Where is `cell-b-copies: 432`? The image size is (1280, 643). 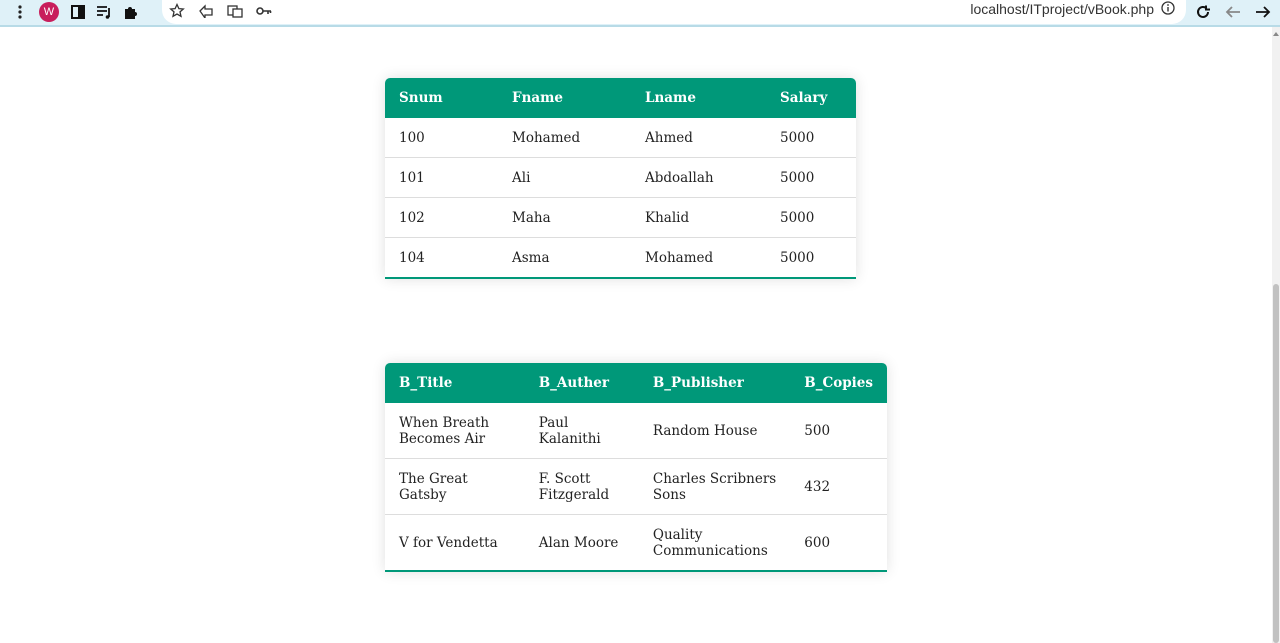
cell-b-copies: 432 is located at coordinates (838, 486).